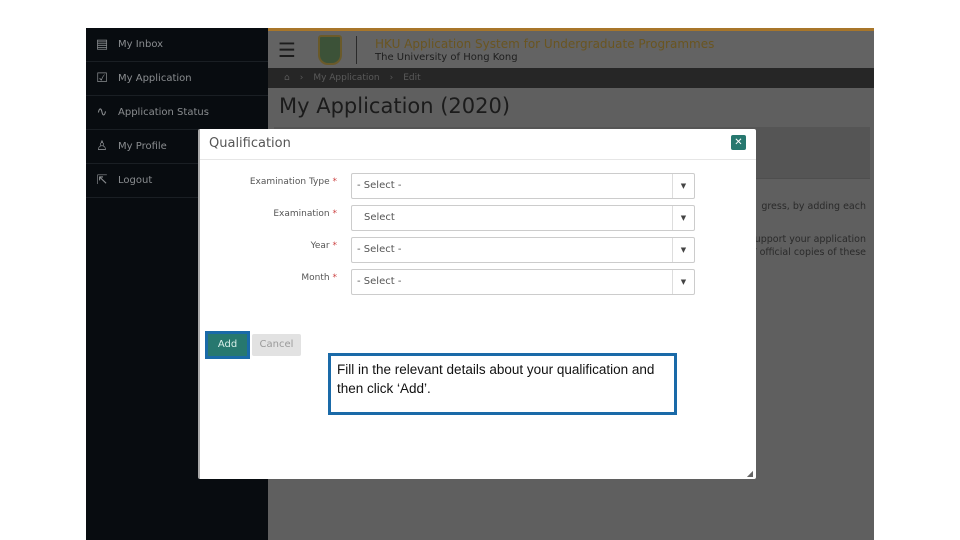 This screenshot has width=960, height=540. What do you see at coordinates (523, 282) in the screenshot?
I see `month-select: - Select - ▼` at bounding box center [523, 282].